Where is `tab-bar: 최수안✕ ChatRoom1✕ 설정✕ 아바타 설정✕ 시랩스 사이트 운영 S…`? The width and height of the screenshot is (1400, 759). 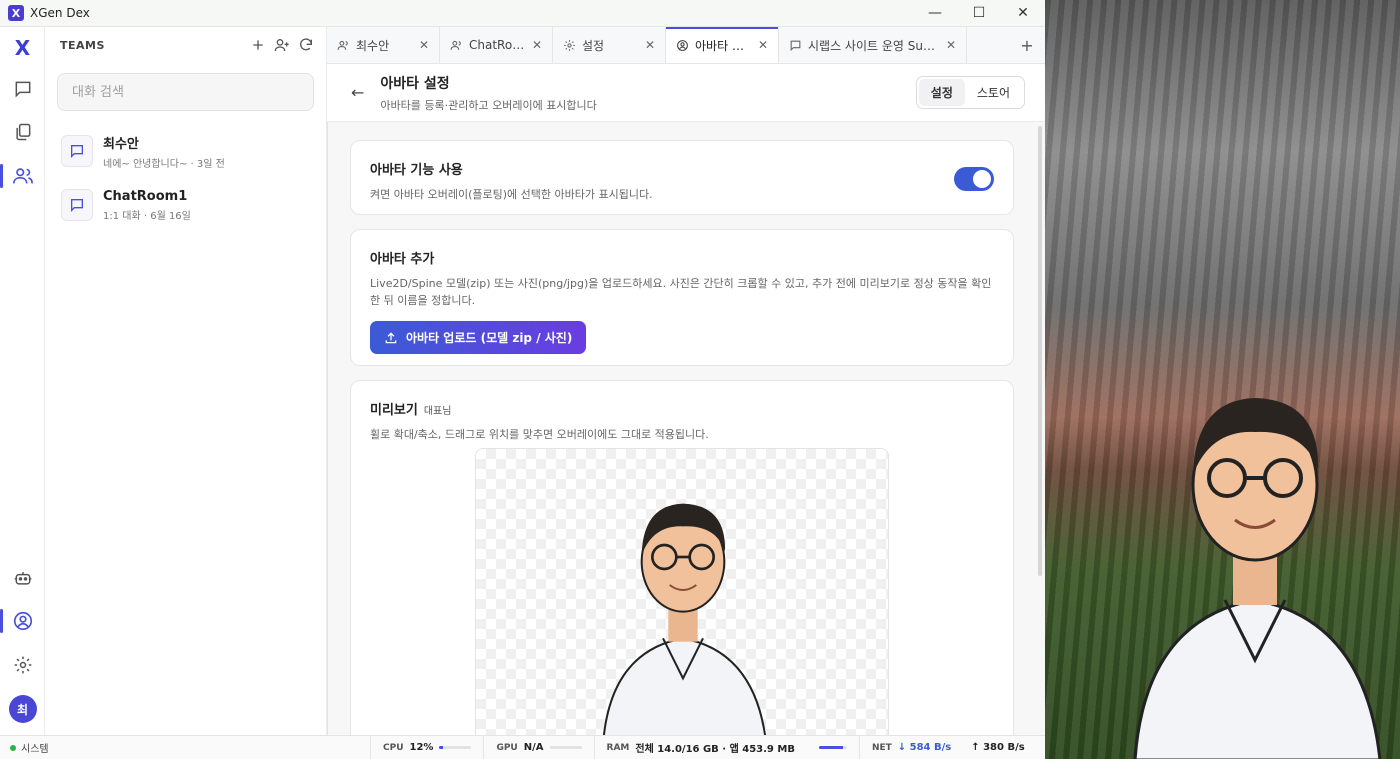 tab-bar: 최수안✕ ChatRoom1✕ 설정✕ 아바타 설정✕ 시랩스 사이트 운영 S… is located at coordinates (686, 45).